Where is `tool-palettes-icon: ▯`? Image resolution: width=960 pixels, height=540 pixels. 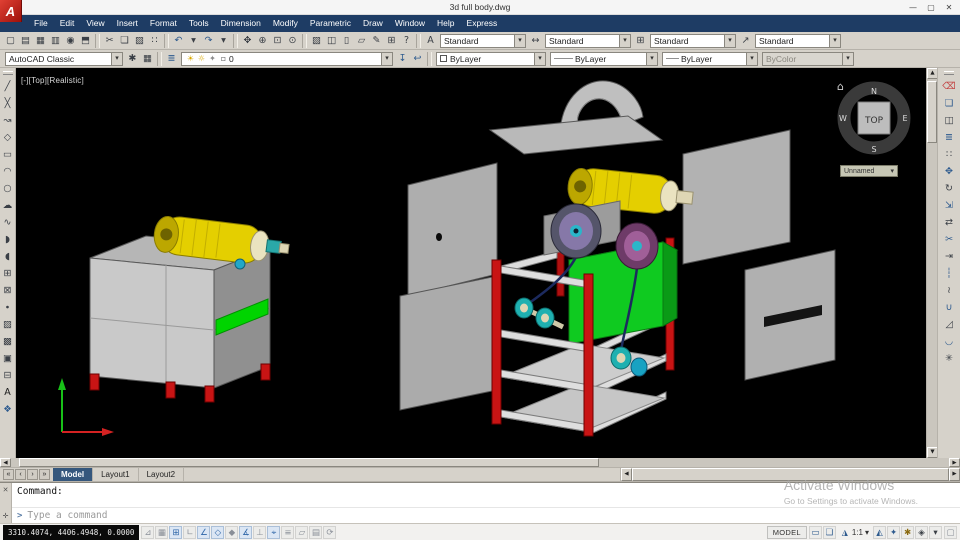 tool-palettes-icon: ▯ is located at coordinates (346, 40).